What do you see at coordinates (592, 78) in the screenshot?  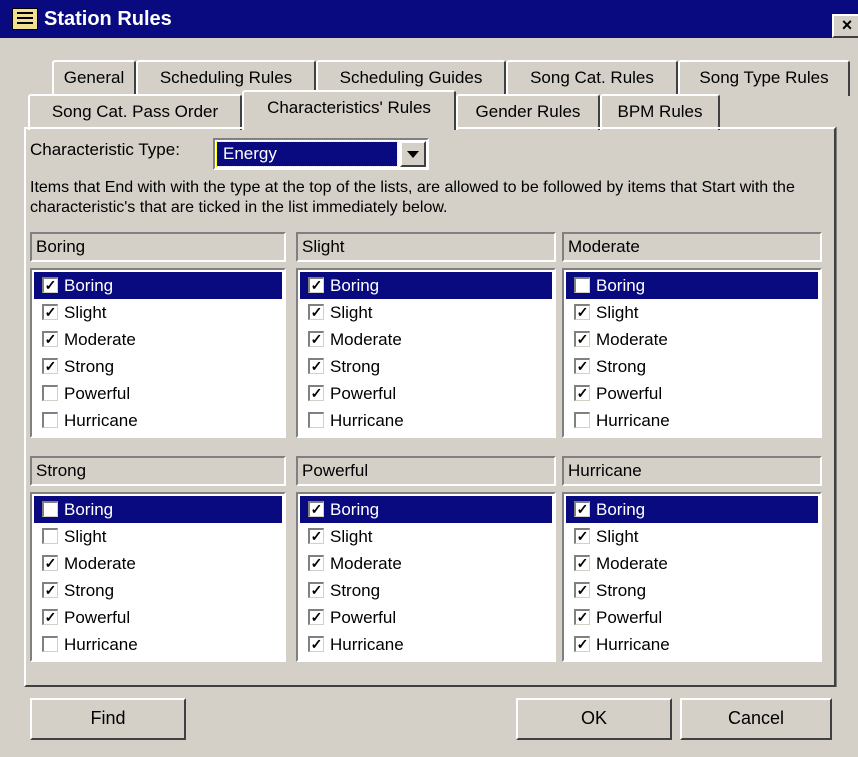 I see `tab-song-cat-rules: Song Cat. Rules` at bounding box center [592, 78].